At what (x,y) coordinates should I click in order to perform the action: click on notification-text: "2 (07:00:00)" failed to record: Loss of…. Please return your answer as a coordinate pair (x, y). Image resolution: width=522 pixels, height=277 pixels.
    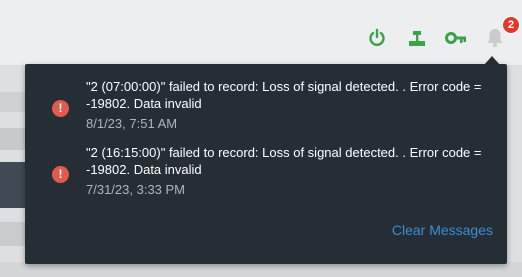
    Looking at the image, I should click on (284, 95).